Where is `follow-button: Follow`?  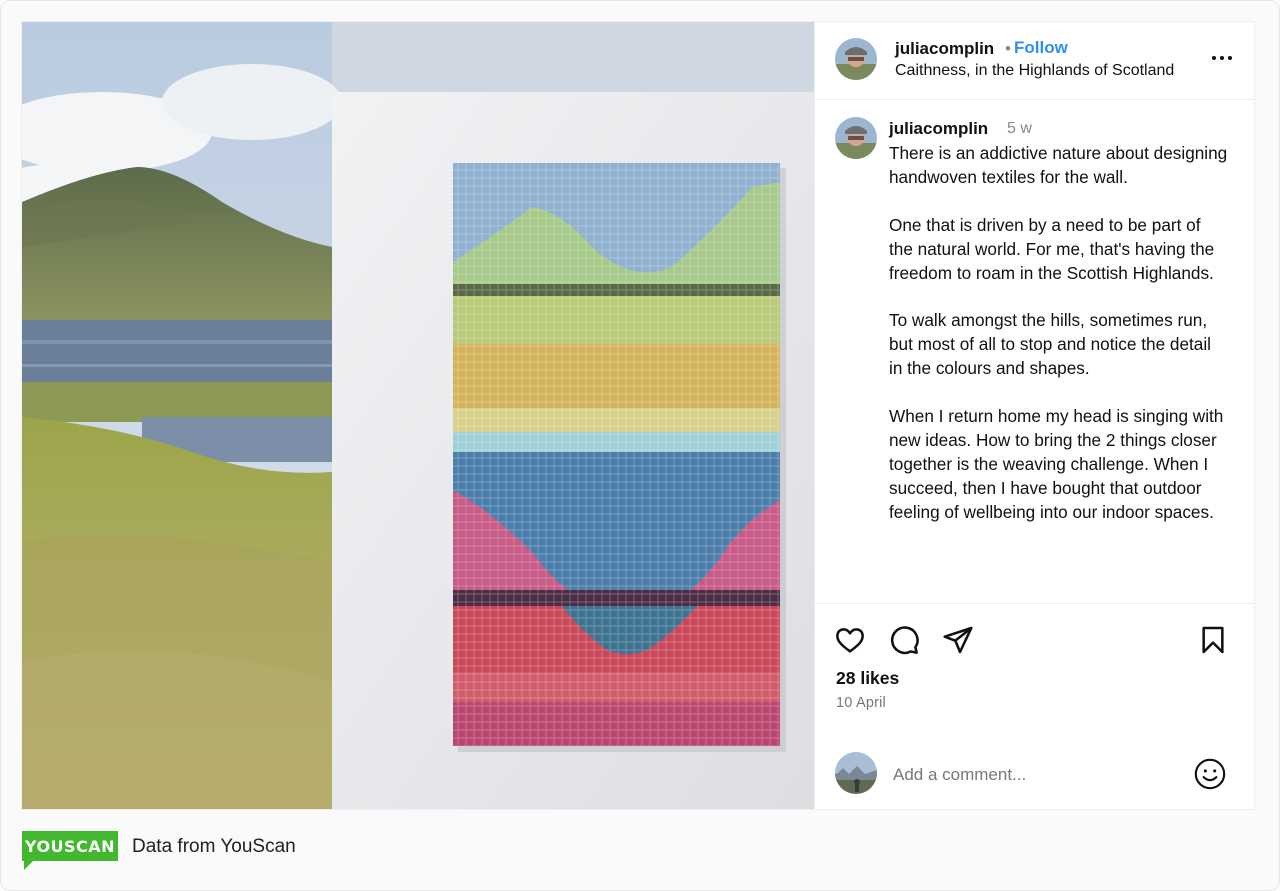 follow-button: Follow is located at coordinates (1041, 48).